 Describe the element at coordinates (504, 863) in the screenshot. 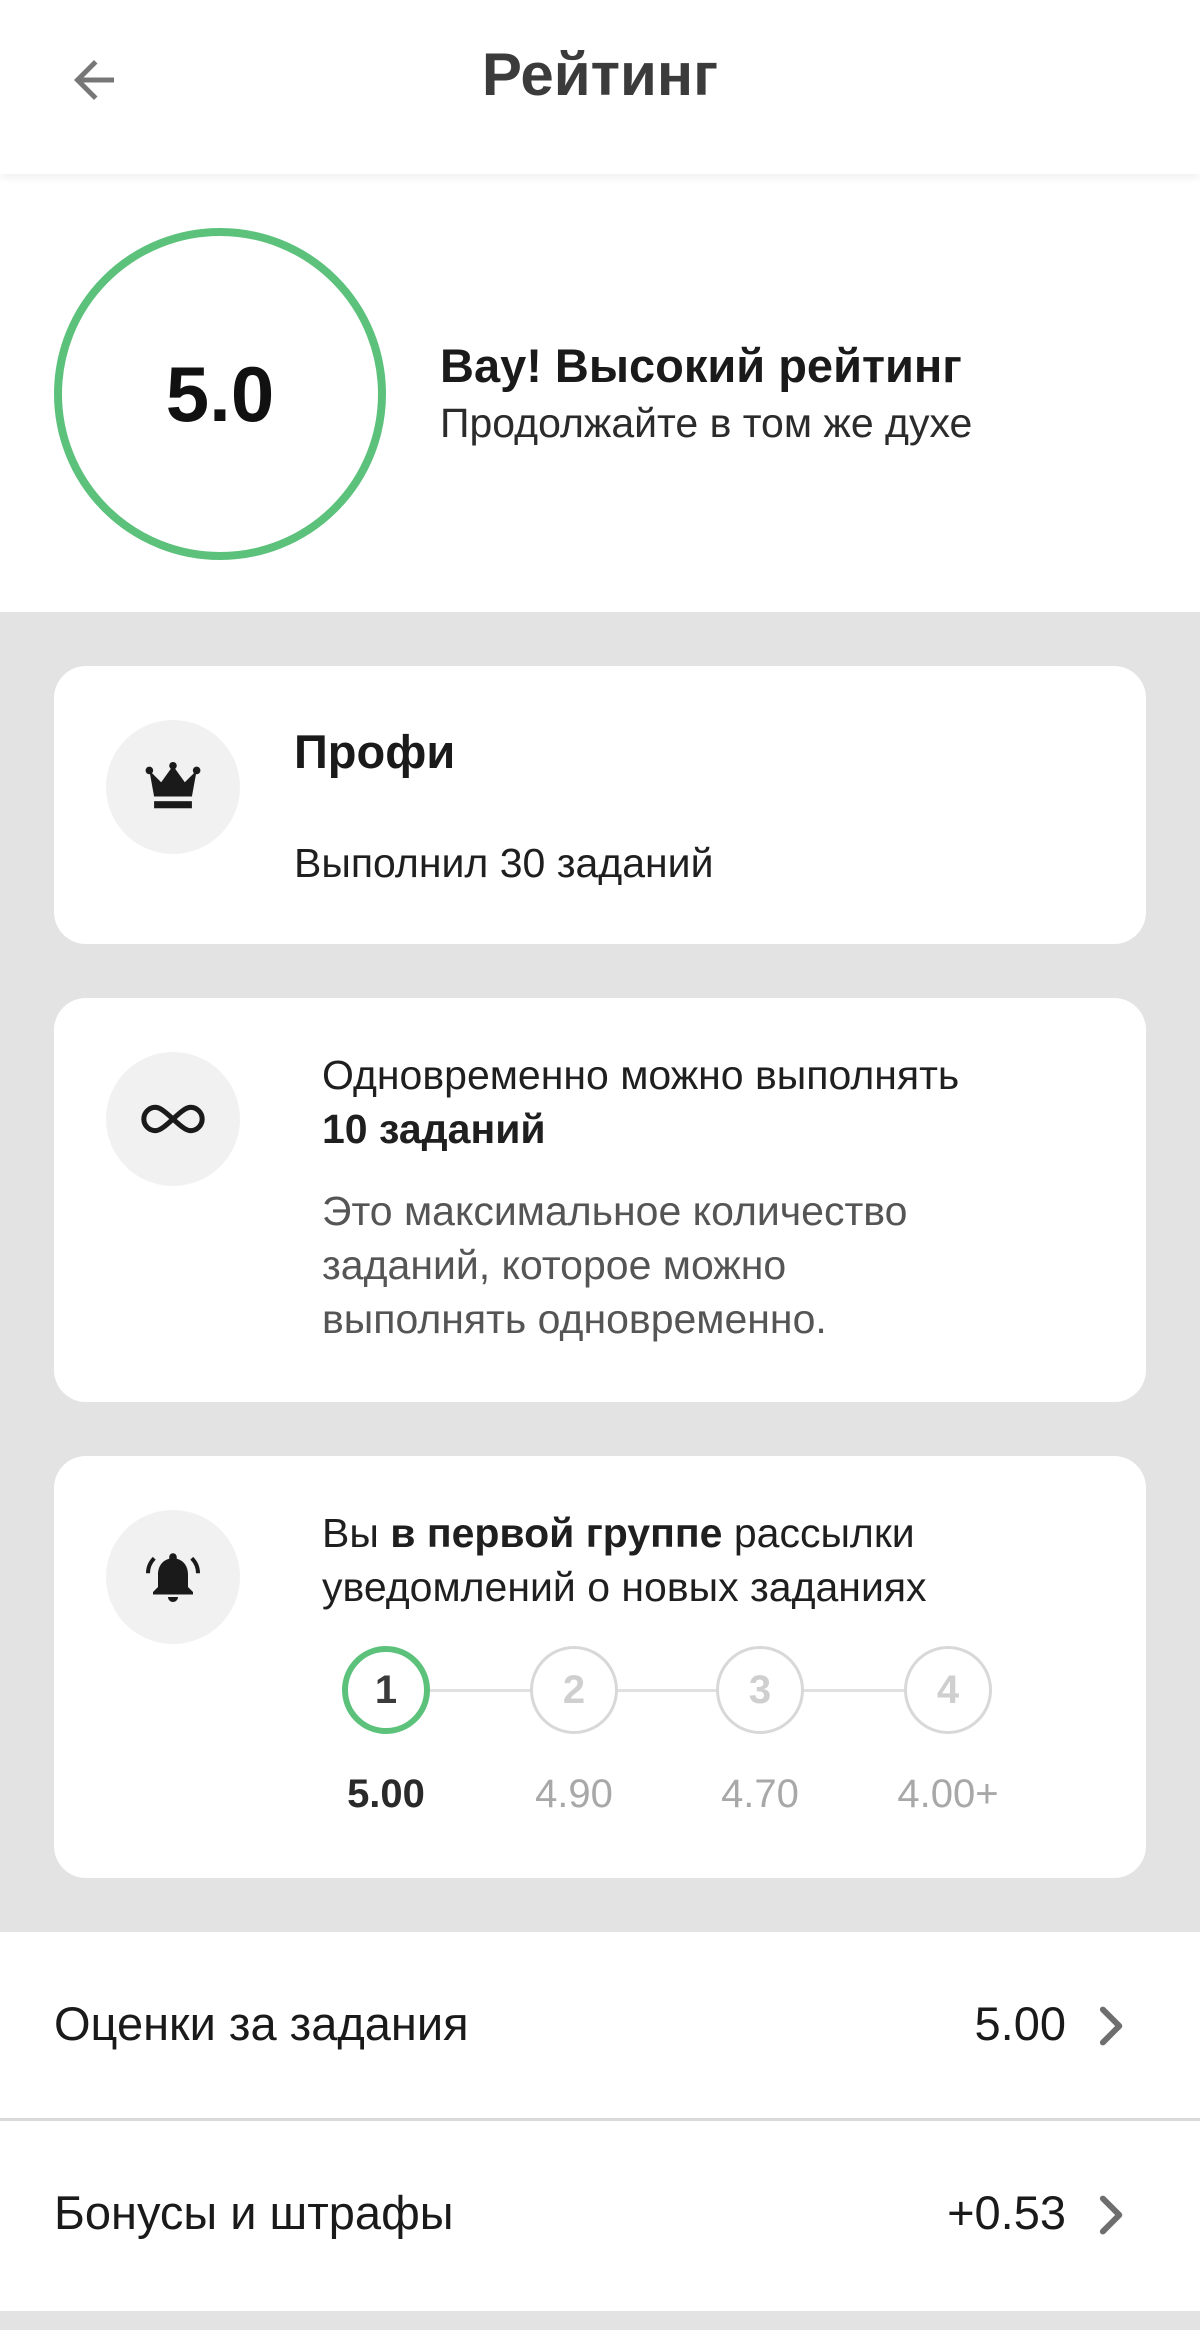

I see `level-text: Выполнил 30 заданий` at that location.